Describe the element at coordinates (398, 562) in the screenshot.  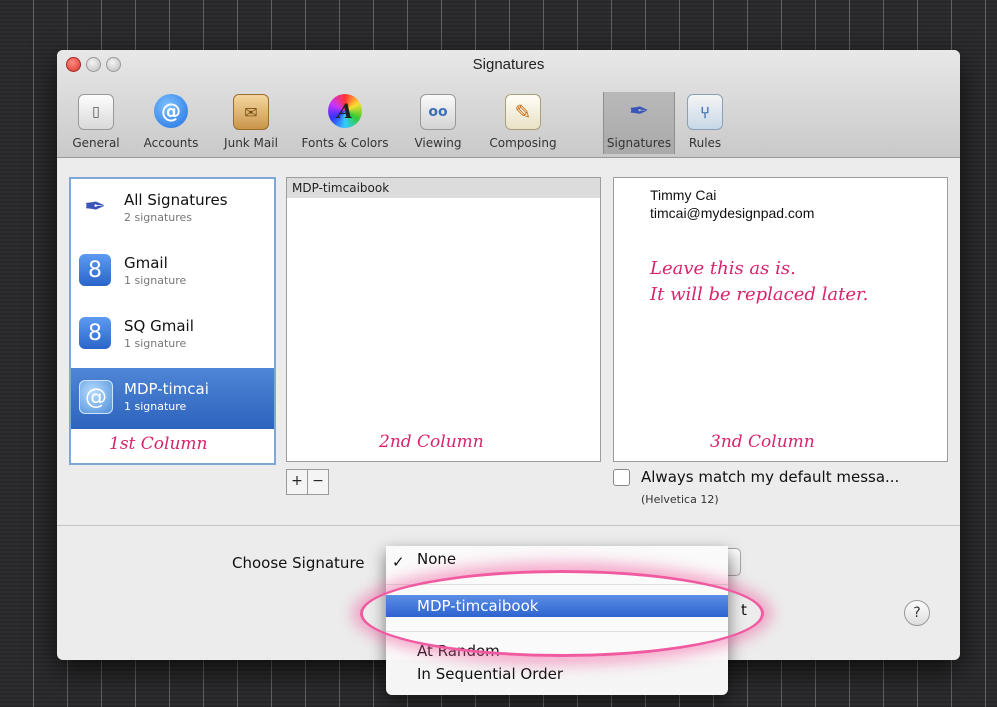
I see `checkmark-icon: ✓` at that location.